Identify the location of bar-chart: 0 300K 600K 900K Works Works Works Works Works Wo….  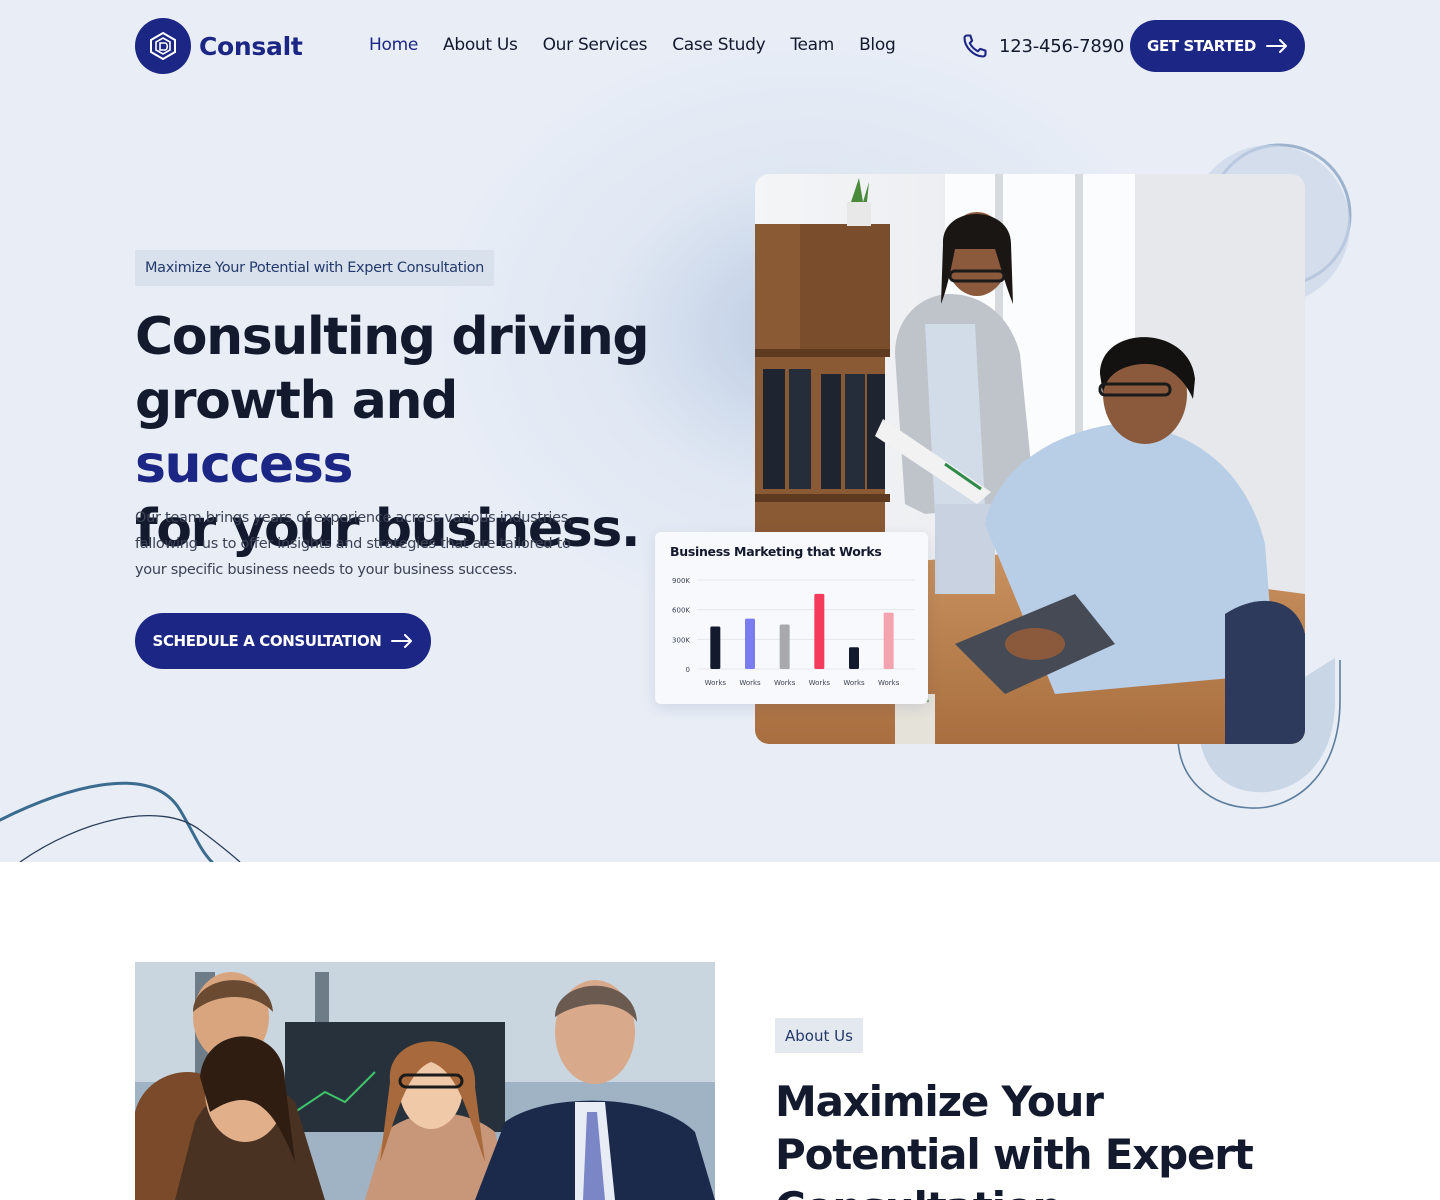
(793, 632).